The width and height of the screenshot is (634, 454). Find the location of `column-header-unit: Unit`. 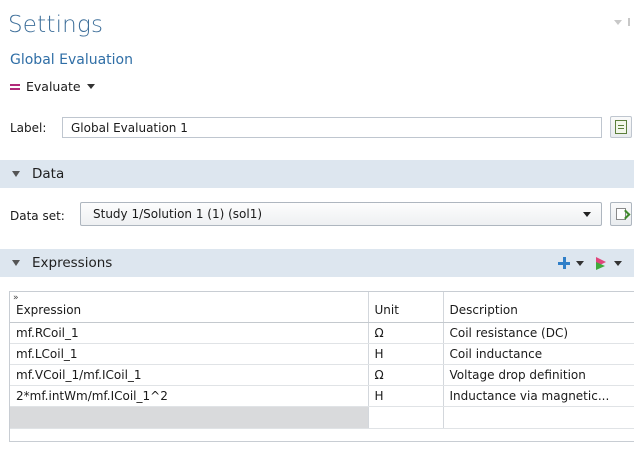

column-header-unit: Unit is located at coordinates (406, 307).